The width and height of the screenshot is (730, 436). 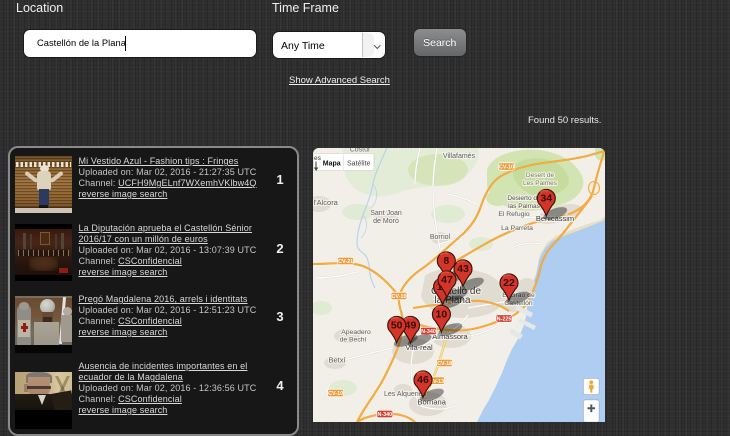 What do you see at coordinates (326, 202) in the screenshot?
I see `svg-text: l'Alcora` at bounding box center [326, 202].